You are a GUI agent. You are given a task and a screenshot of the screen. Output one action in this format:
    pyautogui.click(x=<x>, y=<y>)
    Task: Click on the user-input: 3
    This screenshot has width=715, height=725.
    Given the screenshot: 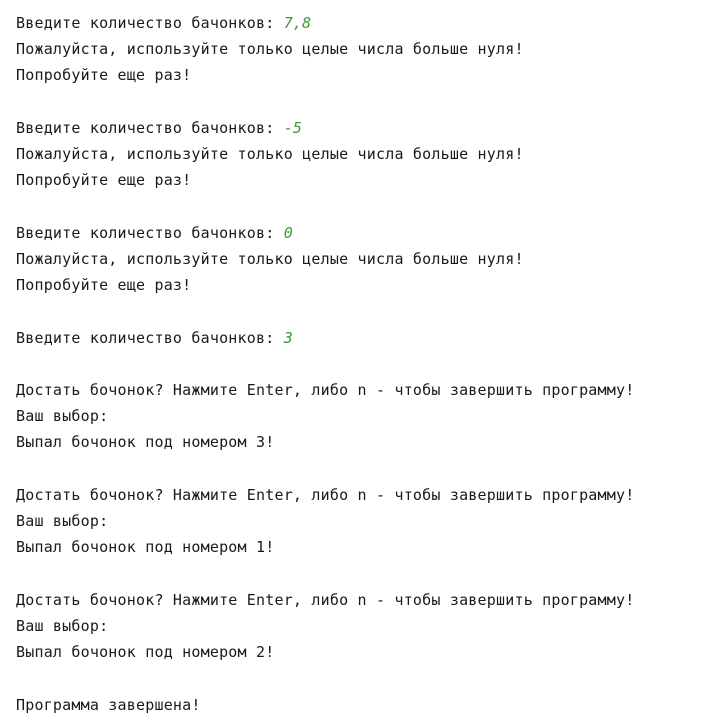 What is the action you would take?
    pyautogui.click(x=288, y=338)
    